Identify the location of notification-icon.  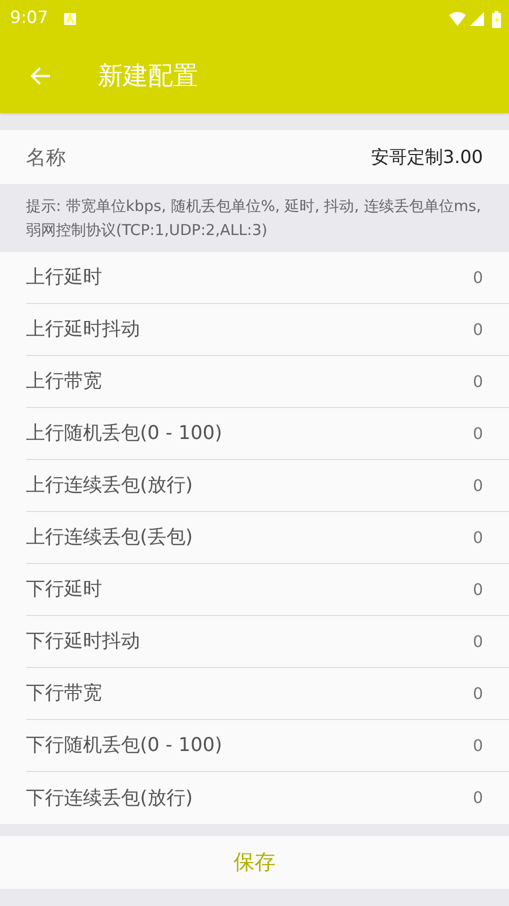
(70, 19).